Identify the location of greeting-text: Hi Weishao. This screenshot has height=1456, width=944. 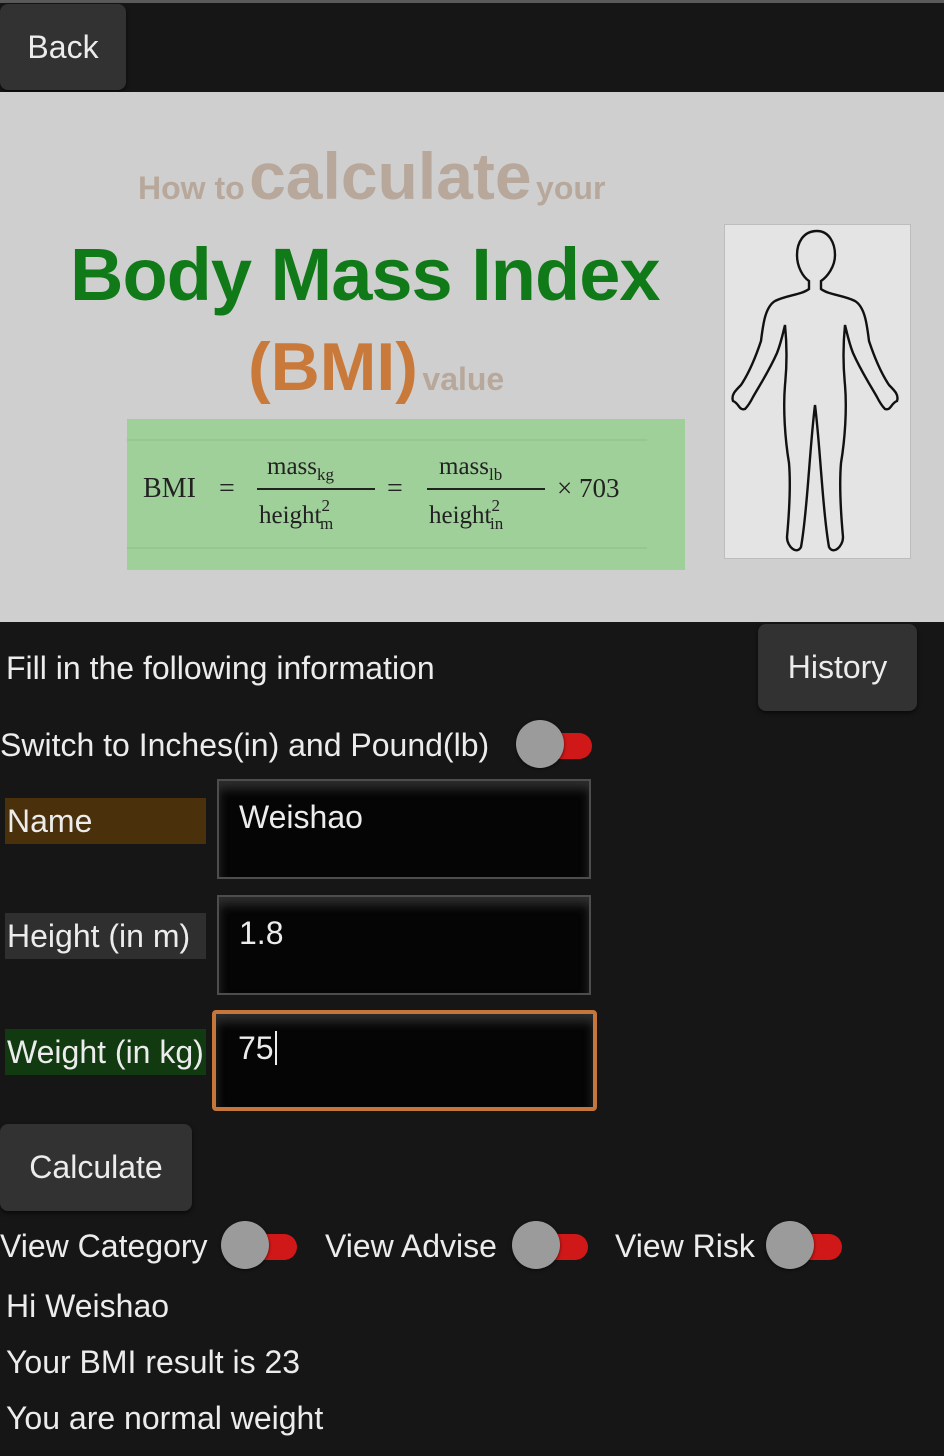
(88, 1306).